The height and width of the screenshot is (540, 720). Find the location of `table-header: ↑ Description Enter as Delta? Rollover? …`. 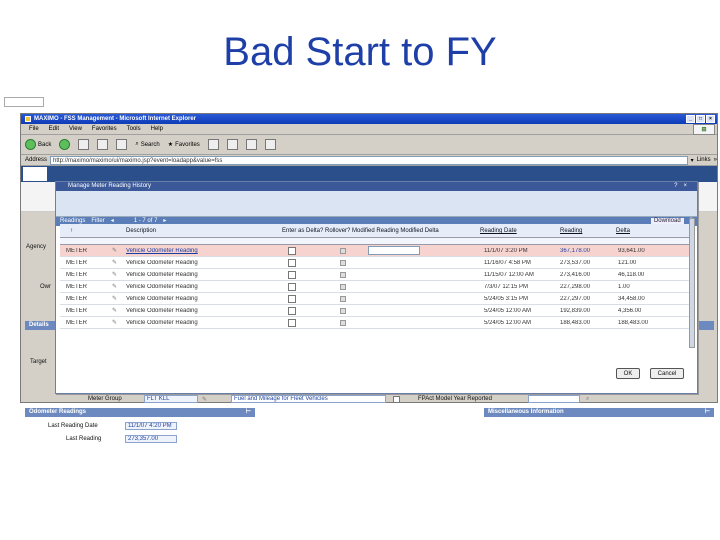

table-header: ↑ Description Enter as Delta? Rollover? … is located at coordinates (376, 231).